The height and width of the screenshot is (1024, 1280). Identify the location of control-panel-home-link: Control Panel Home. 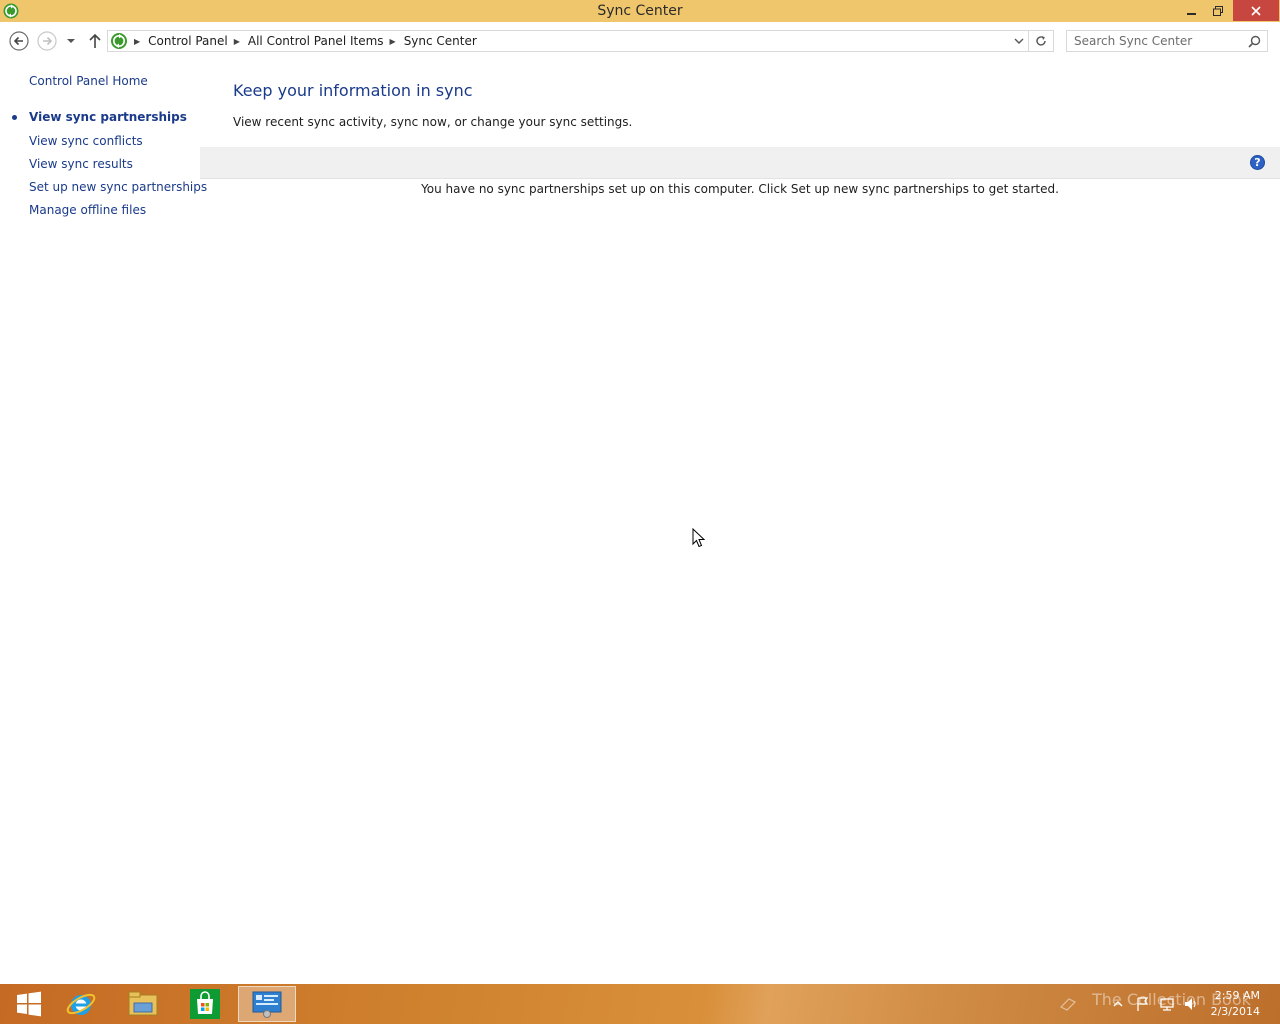
(88, 81).